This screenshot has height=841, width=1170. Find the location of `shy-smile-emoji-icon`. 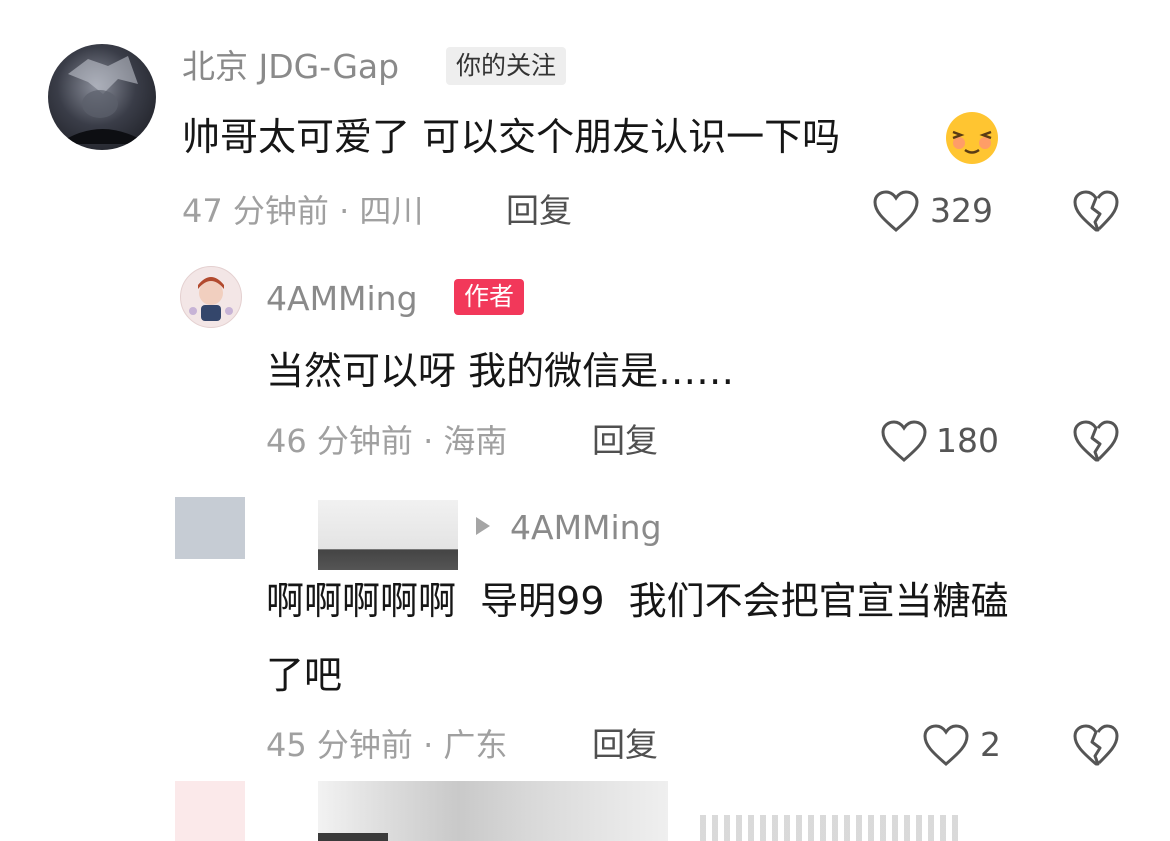

shy-smile-emoji-icon is located at coordinates (972, 138).